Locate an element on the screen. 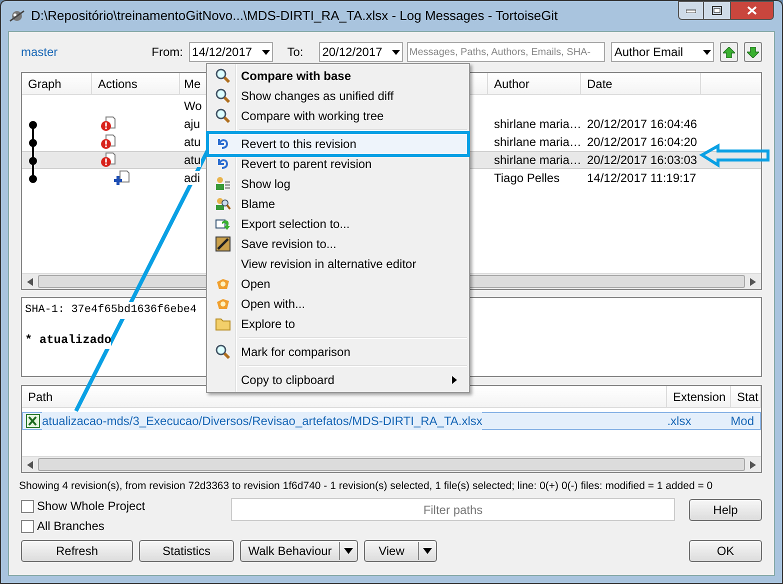 The height and width of the screenshot is (584, 783). status-cell-text: Mod is located at coordinates (742, 421).